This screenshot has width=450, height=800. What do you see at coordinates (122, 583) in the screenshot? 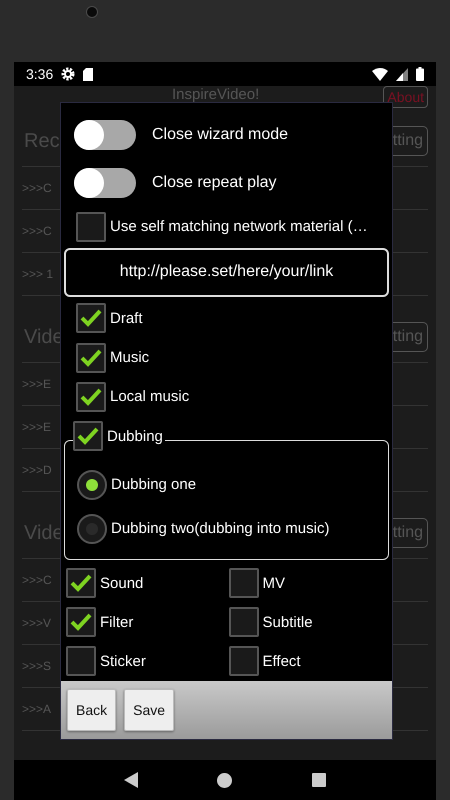
I see `checkbox-label: Sound` at bounding box center [122, 583].